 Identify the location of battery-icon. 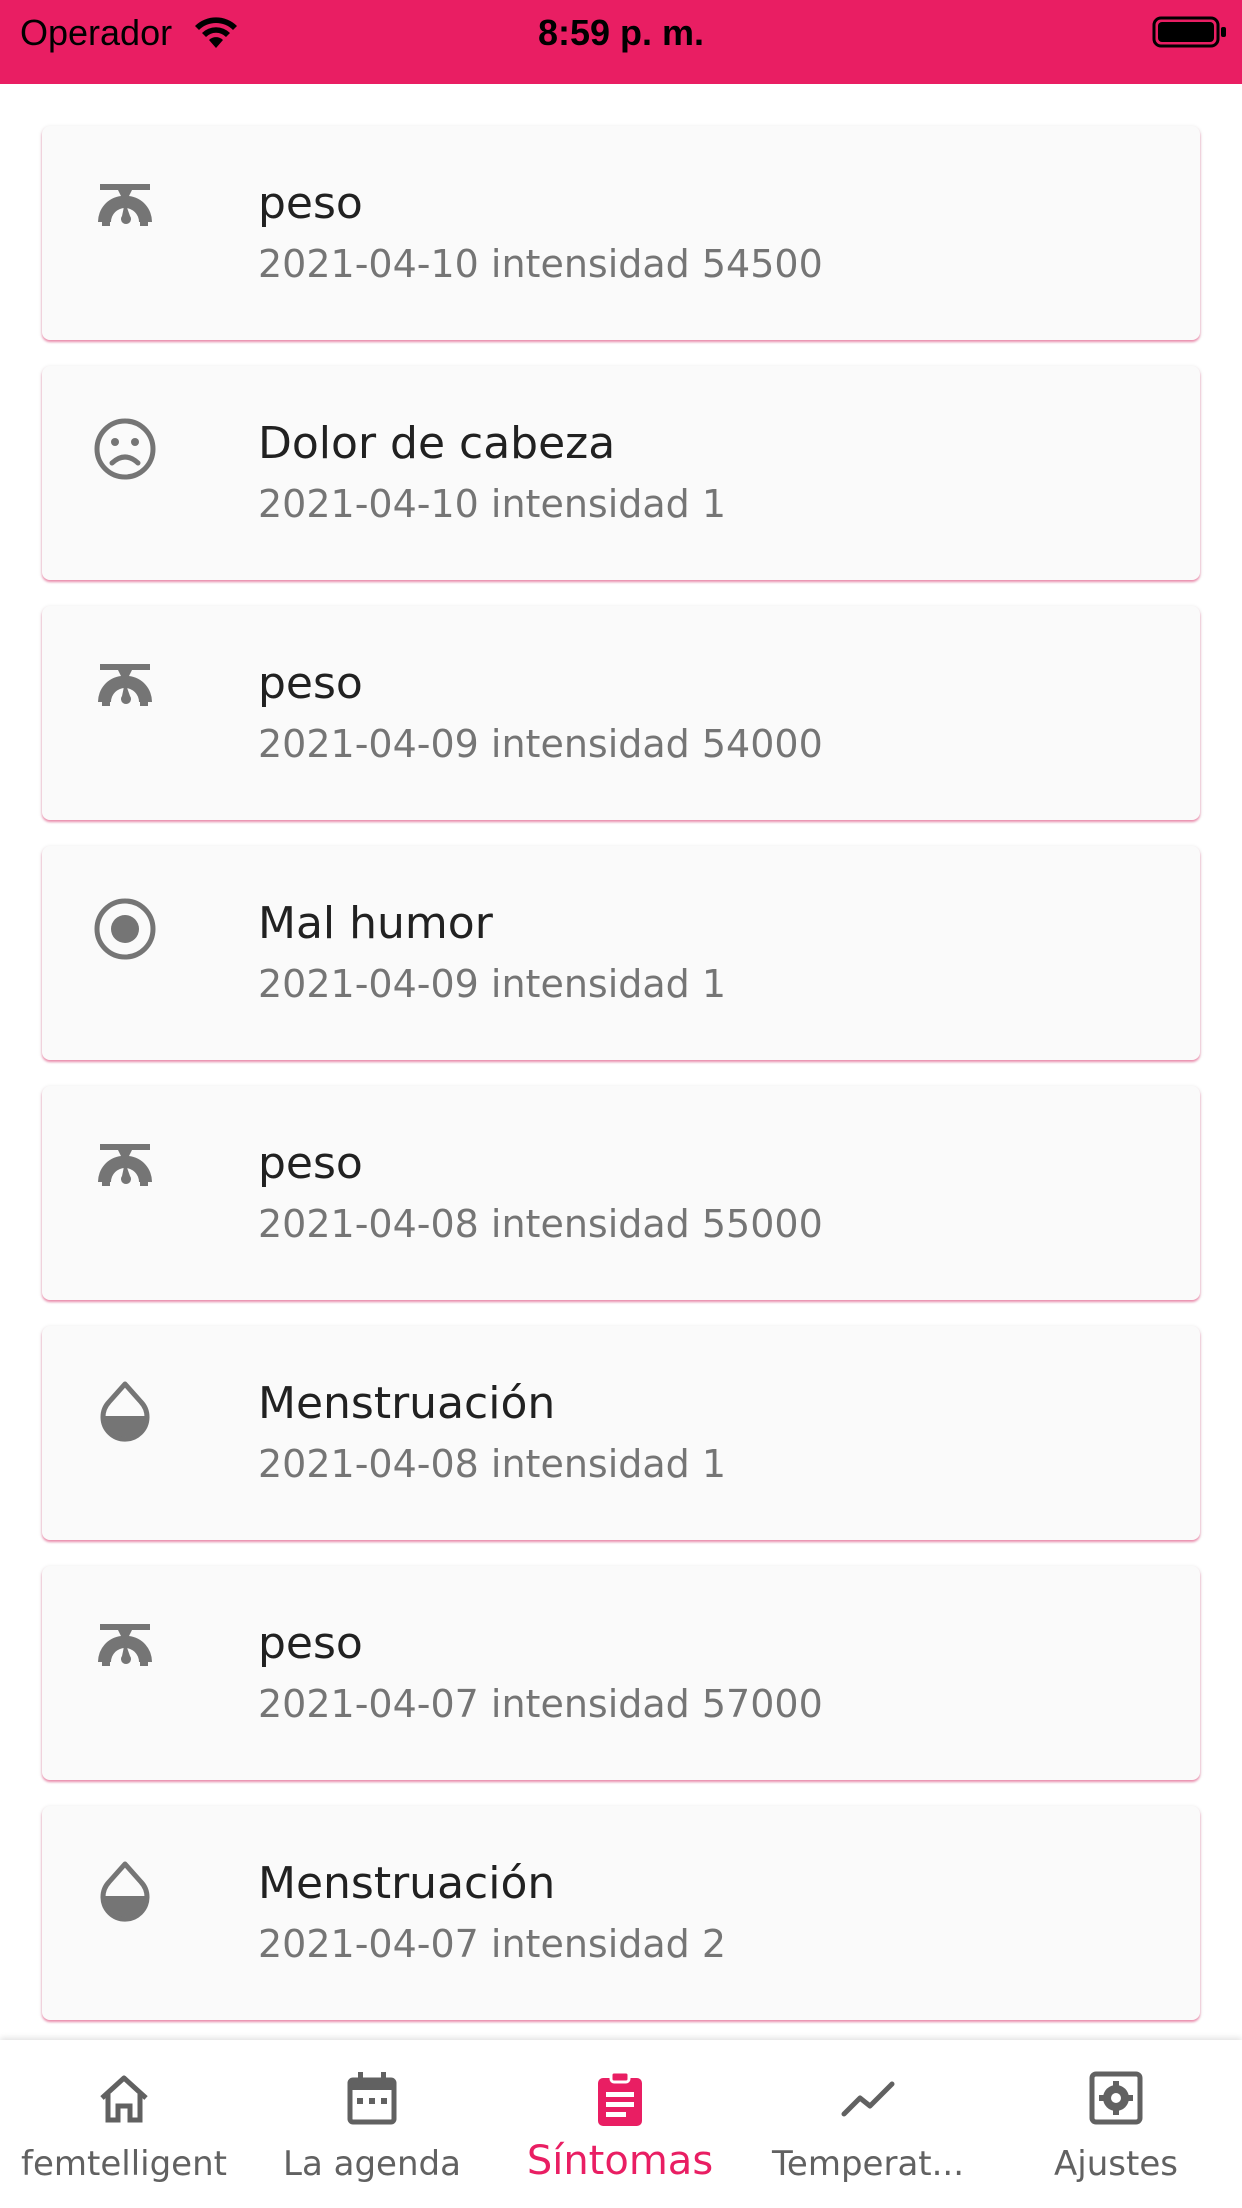
(1189, 32).